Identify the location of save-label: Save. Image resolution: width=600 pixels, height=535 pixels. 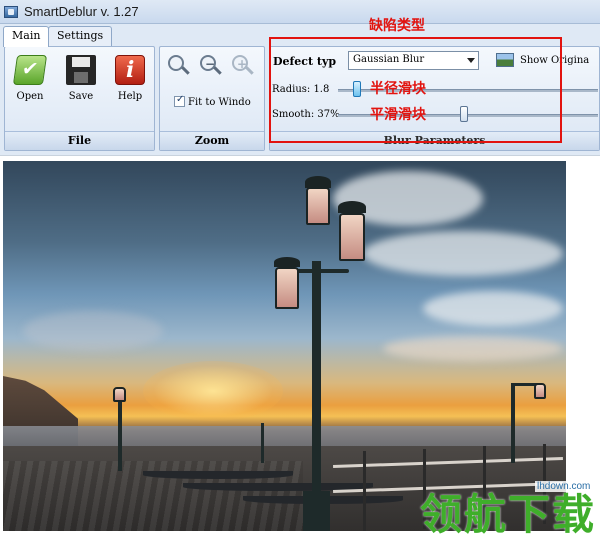
(81, 96).